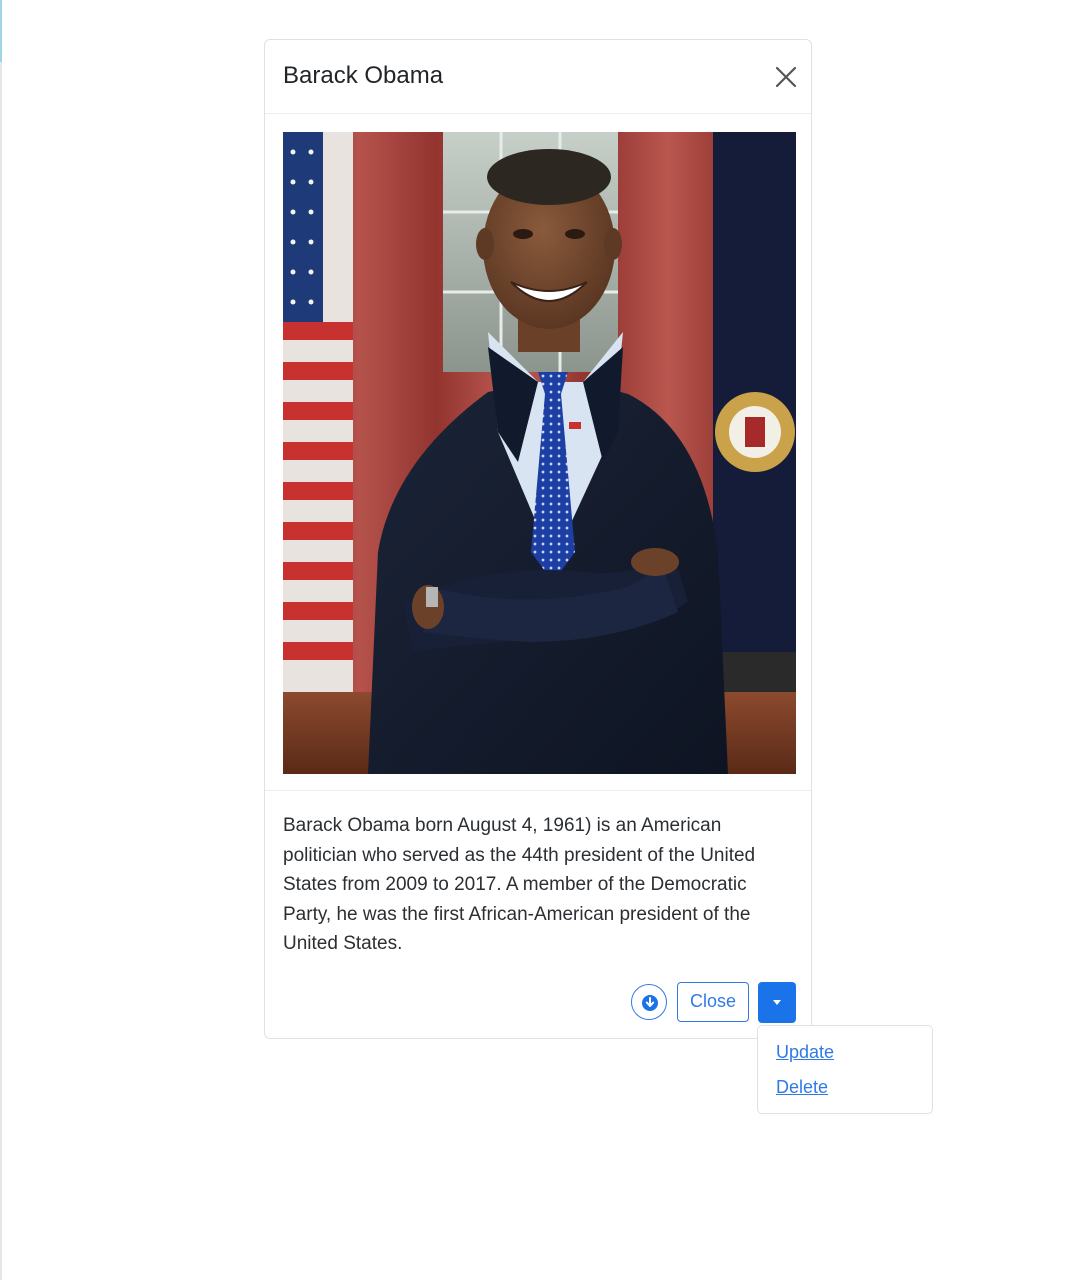 This screenshot has height=1280, width=1076. I want to click on left-edge-divider, so click(1, 640).